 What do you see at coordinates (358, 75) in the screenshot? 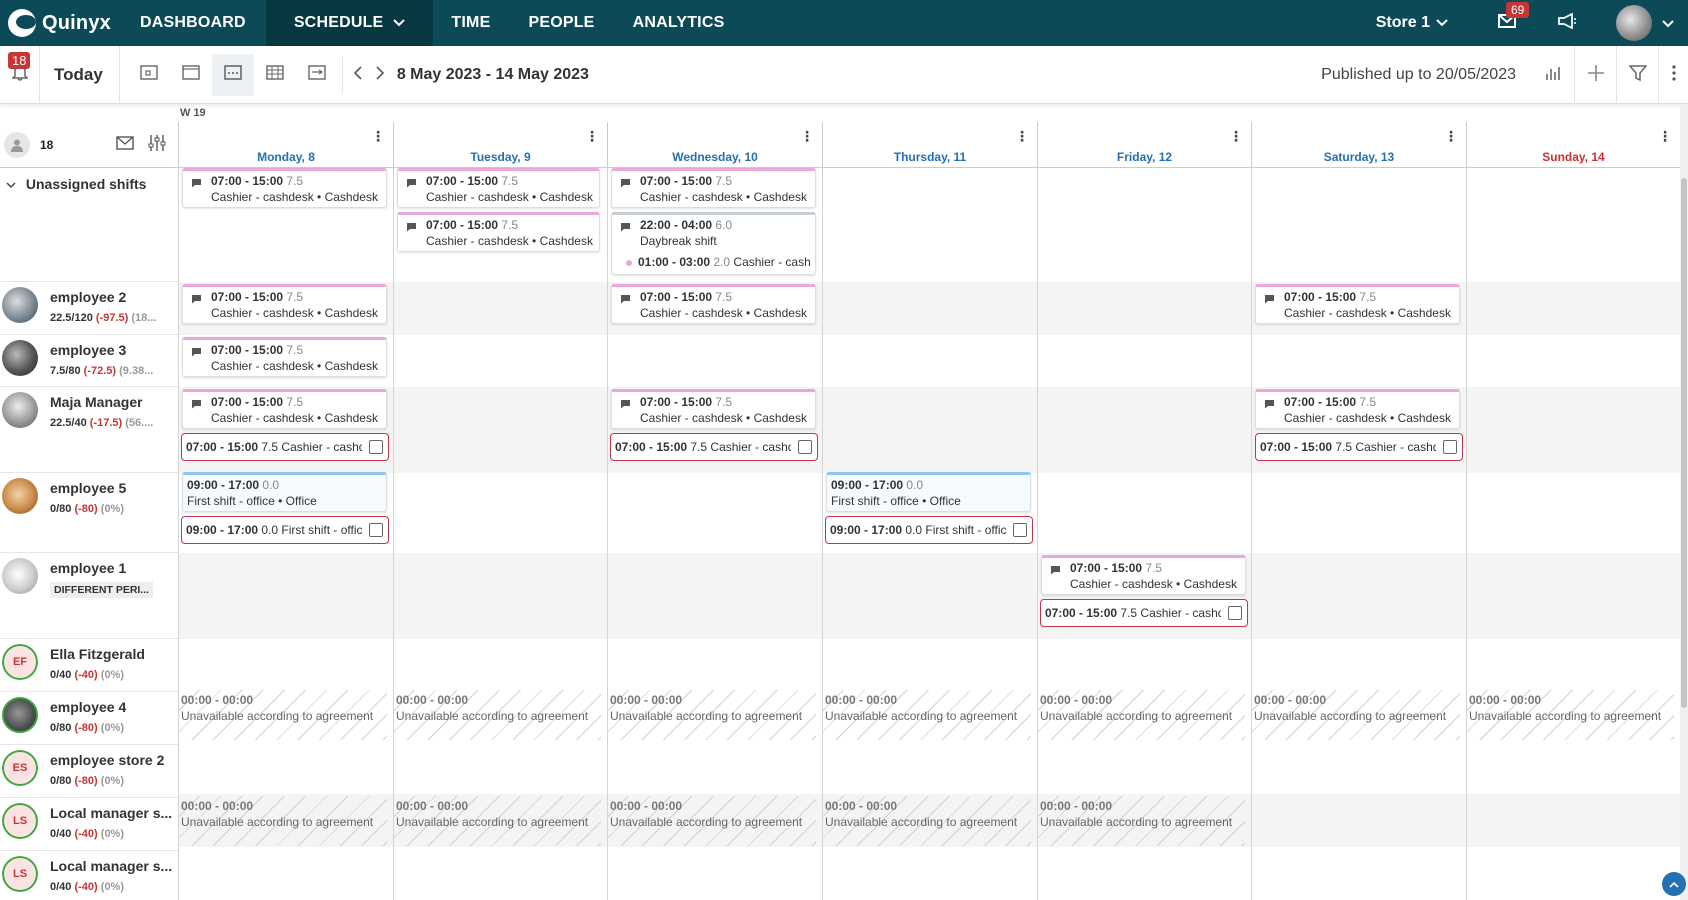
I see `previous-week-button` at bounding box center [358, 75].